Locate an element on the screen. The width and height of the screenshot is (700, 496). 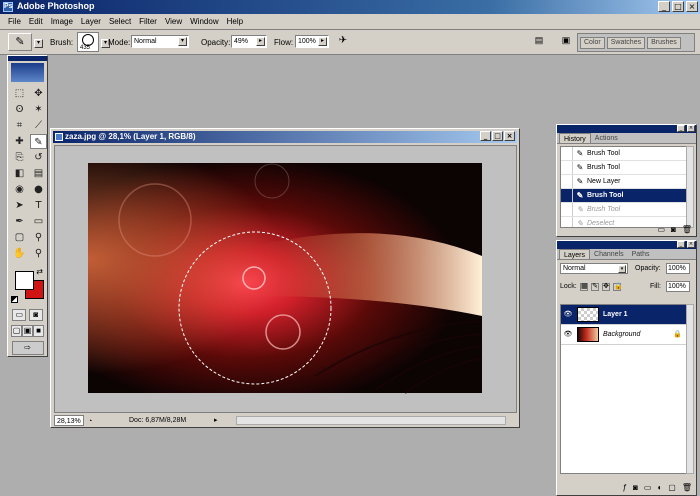
delete-state-icon: 🗑 is located at coordinates (687, 229).